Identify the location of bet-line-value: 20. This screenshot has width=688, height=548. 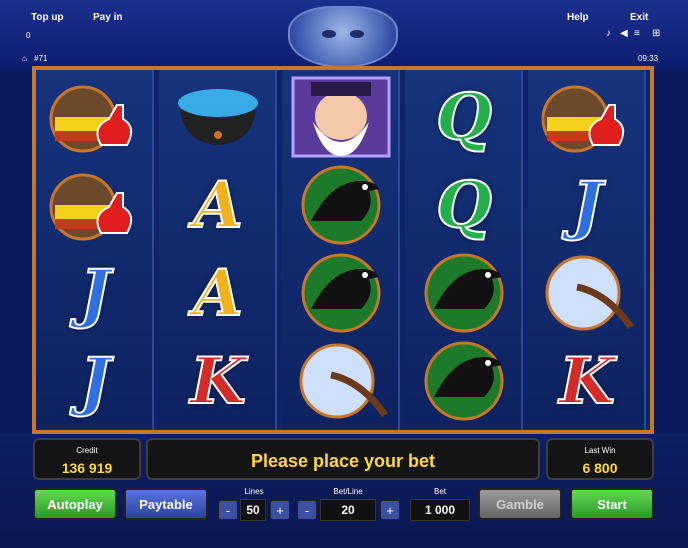
(348, 510).